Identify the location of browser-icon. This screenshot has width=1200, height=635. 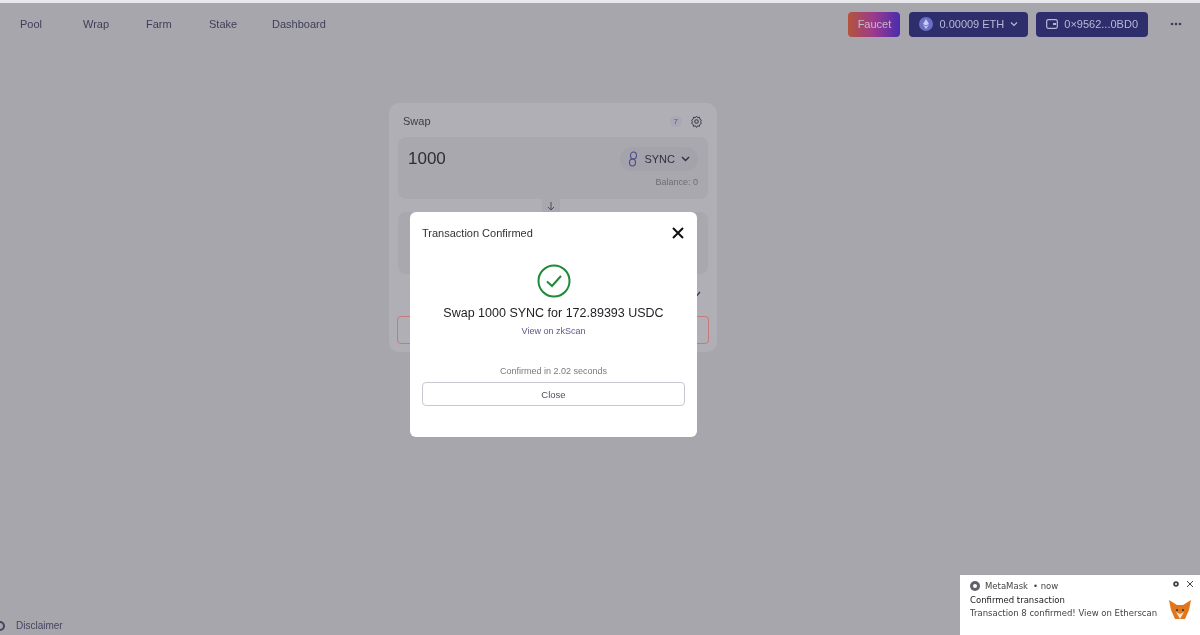
(975, 586).